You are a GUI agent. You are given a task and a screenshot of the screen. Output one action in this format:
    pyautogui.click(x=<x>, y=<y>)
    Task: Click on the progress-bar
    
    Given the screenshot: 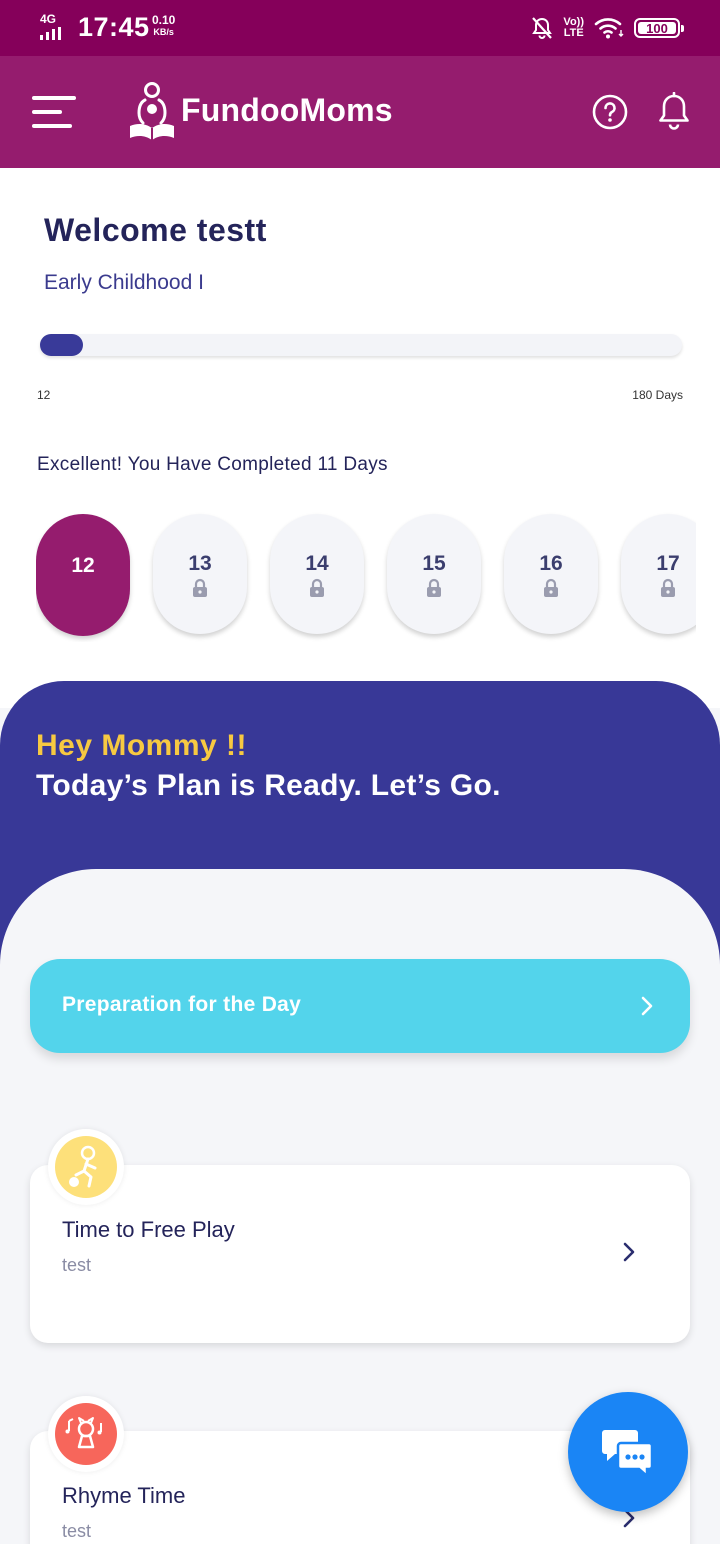 What is the action you would take?
    pyautogui.click(x=361, y=345)
    